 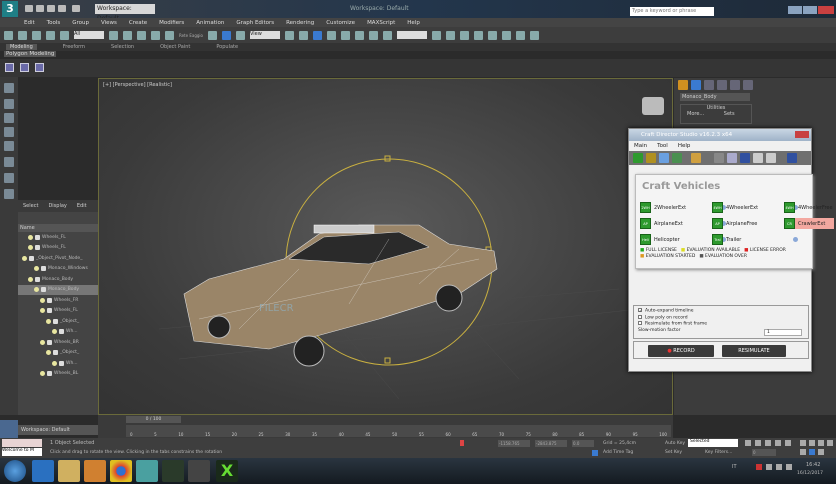 What do you see at coordinates (36, 35) in the screenshot?
I see `link-icon` at bounding box center [36, 35].